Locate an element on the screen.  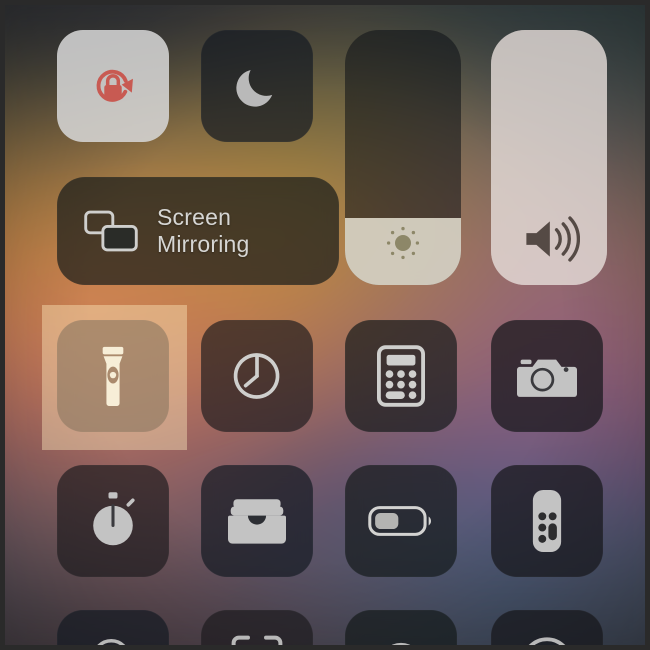
apple-tv-remote-button is located at coordinates (547, 521).